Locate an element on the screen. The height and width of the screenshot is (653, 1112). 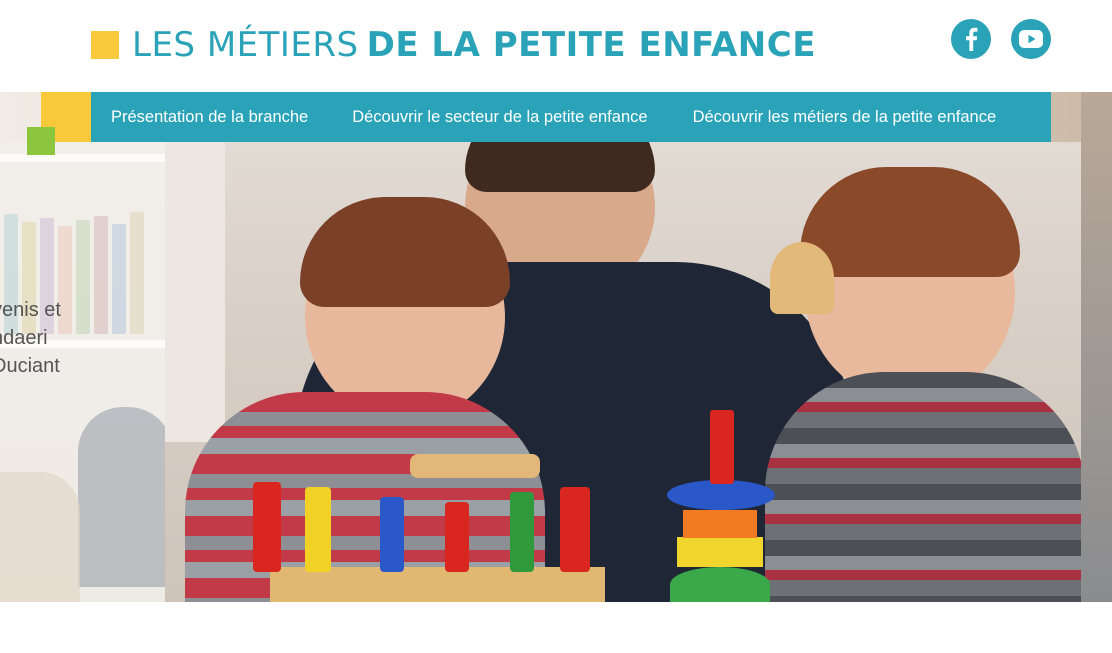
toy-hammer is located at coordinates (475, 466).